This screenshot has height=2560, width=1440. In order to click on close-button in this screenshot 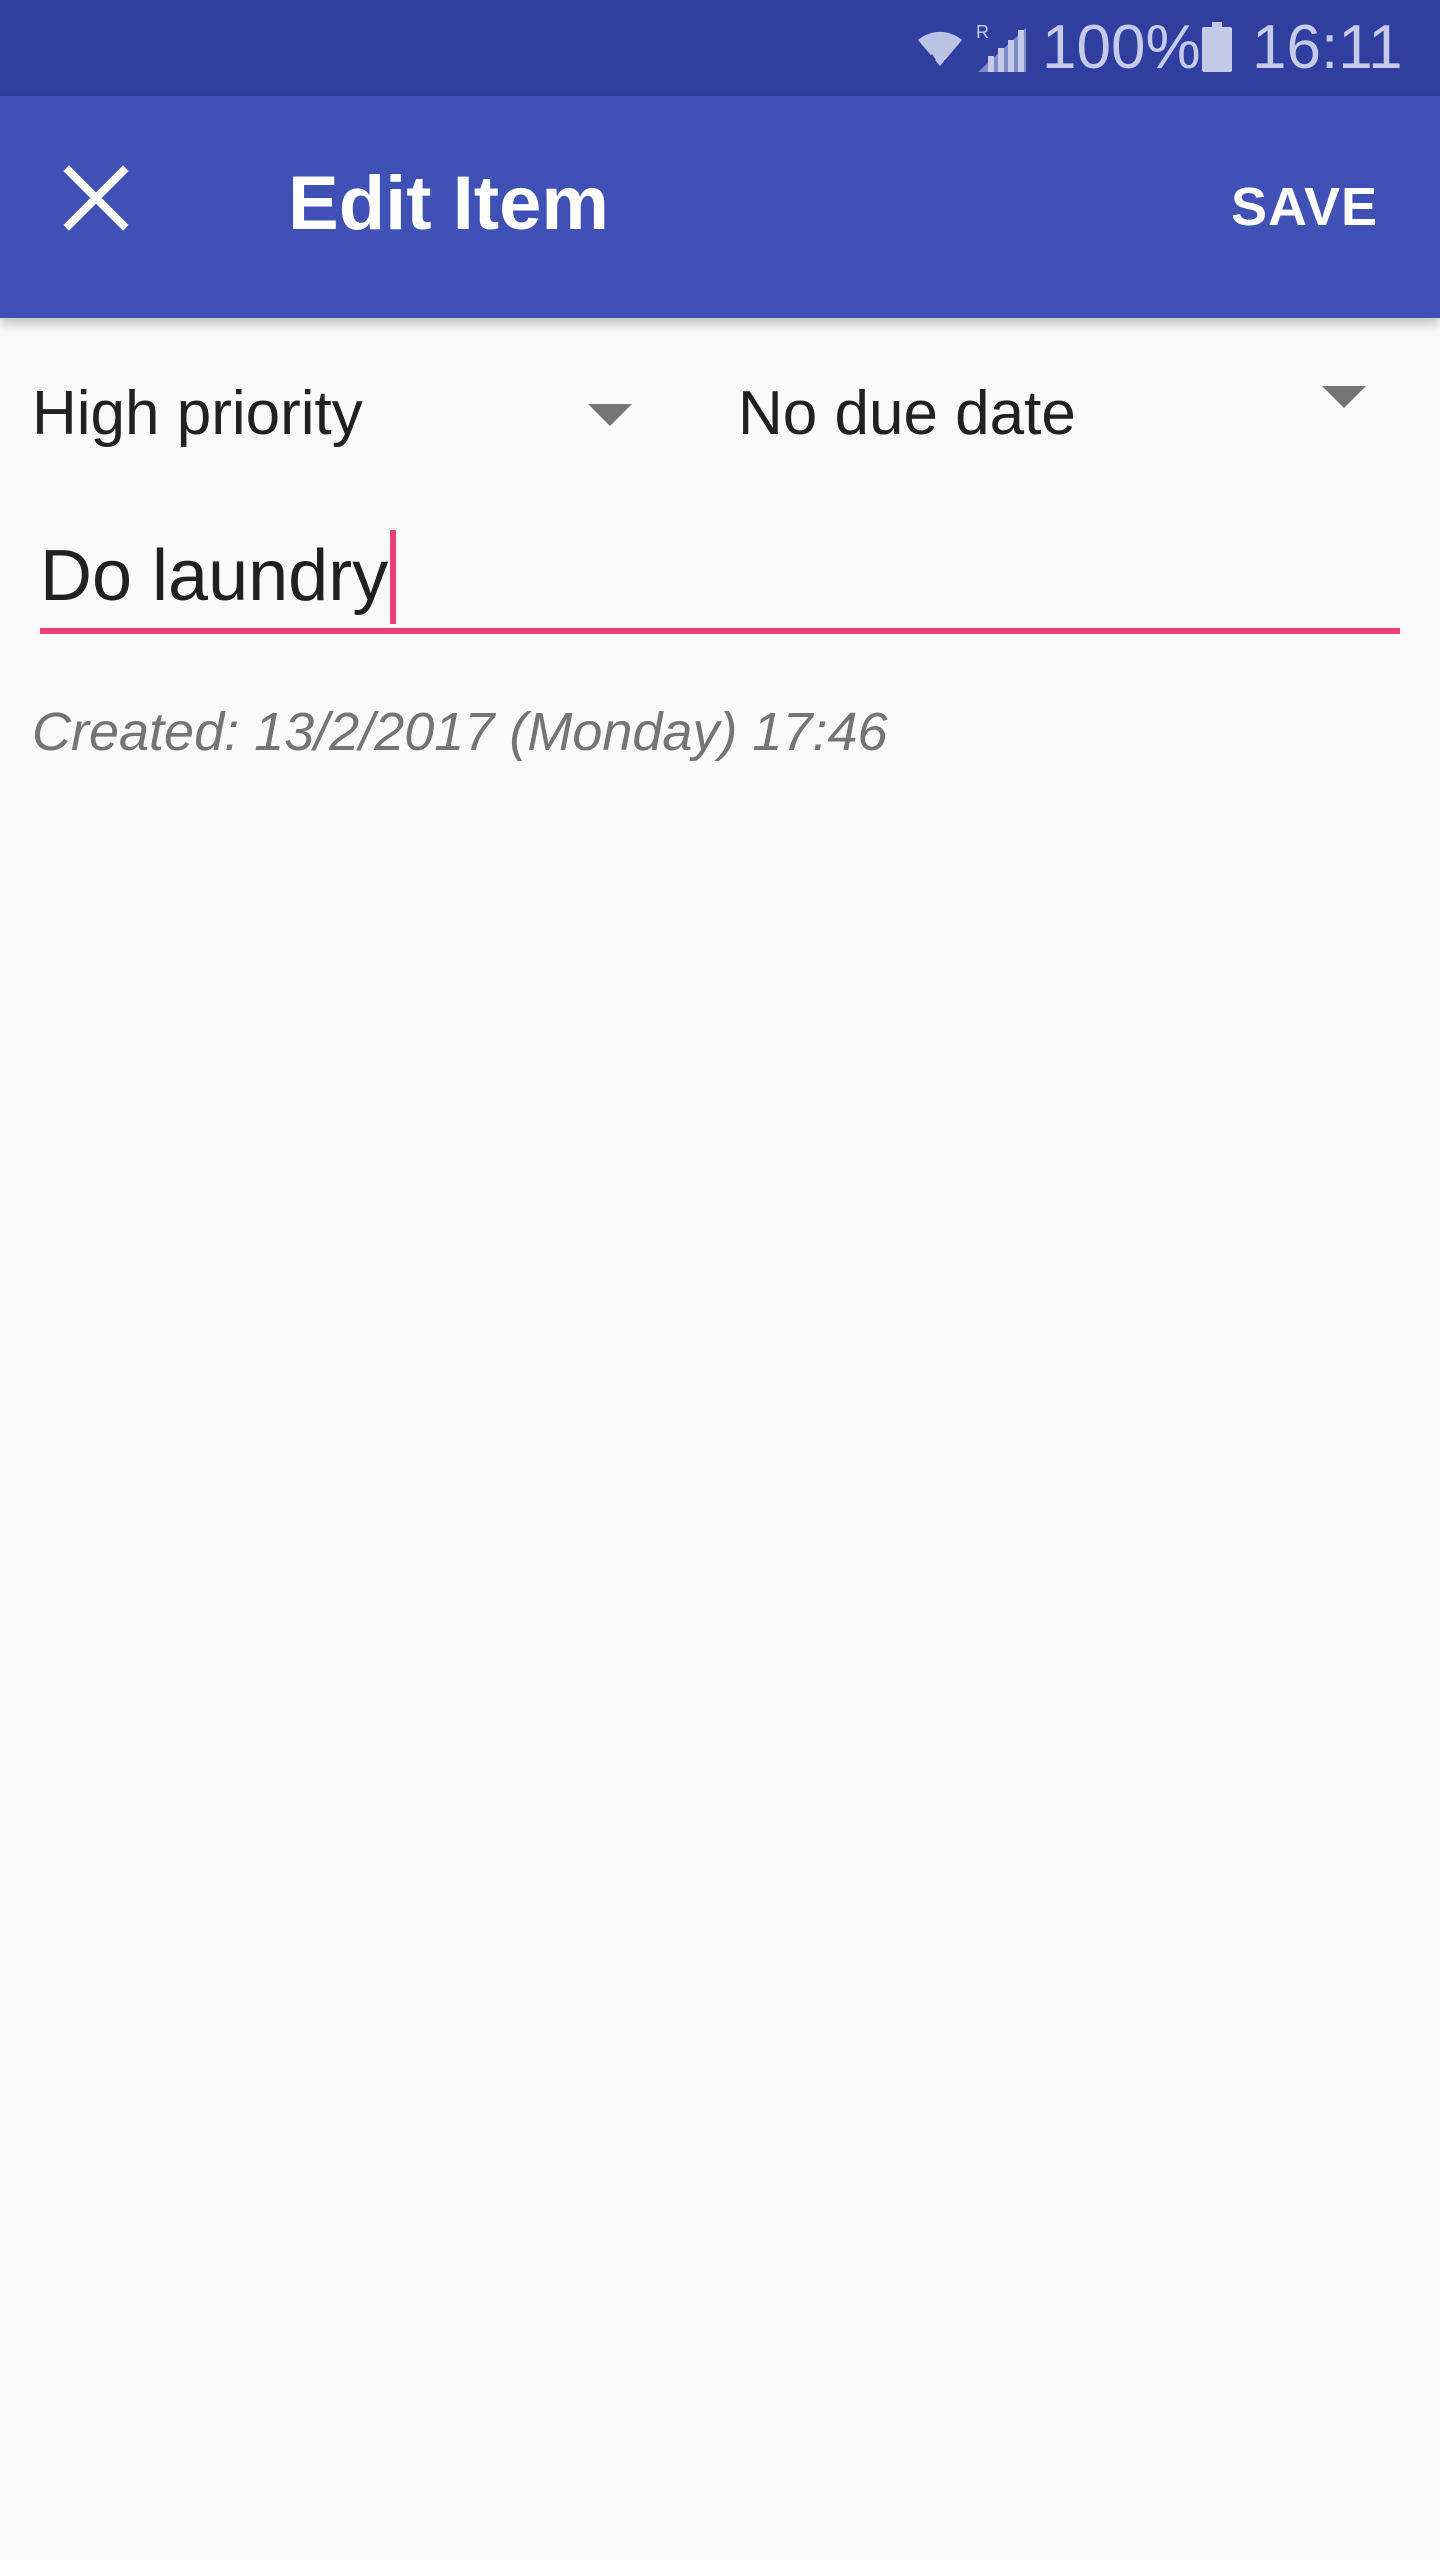, I will do `click(96, 198)`.